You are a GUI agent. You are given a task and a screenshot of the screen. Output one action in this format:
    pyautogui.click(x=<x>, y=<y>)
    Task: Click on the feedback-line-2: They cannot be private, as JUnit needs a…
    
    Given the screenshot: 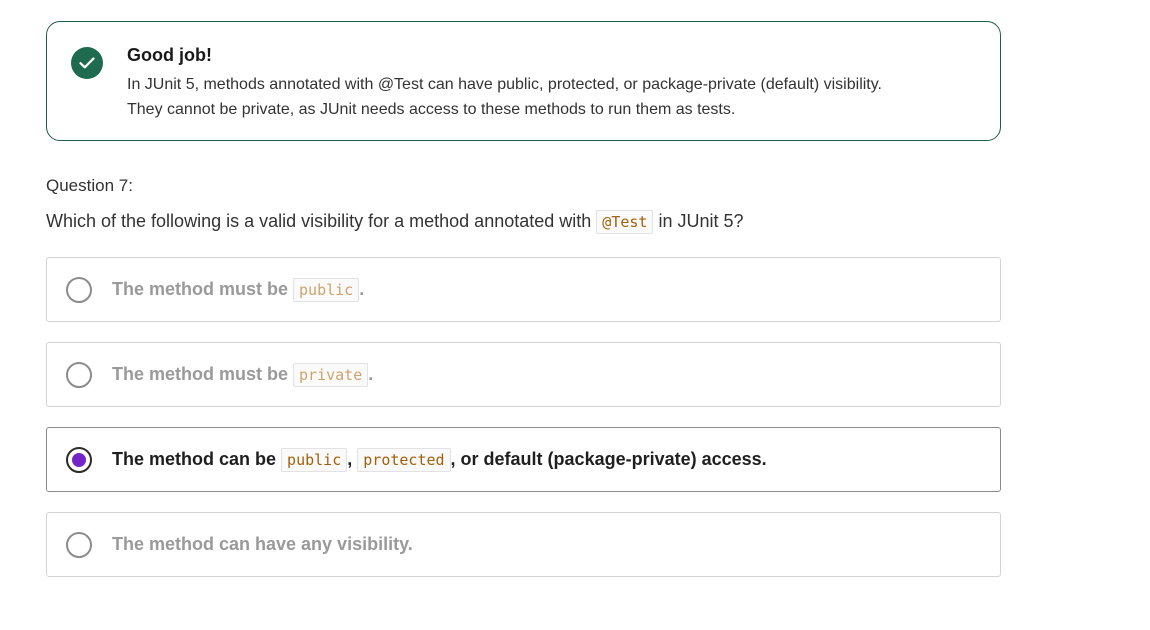 What is the action you would take?
    pyautogui.click(x=431, y=109)
    